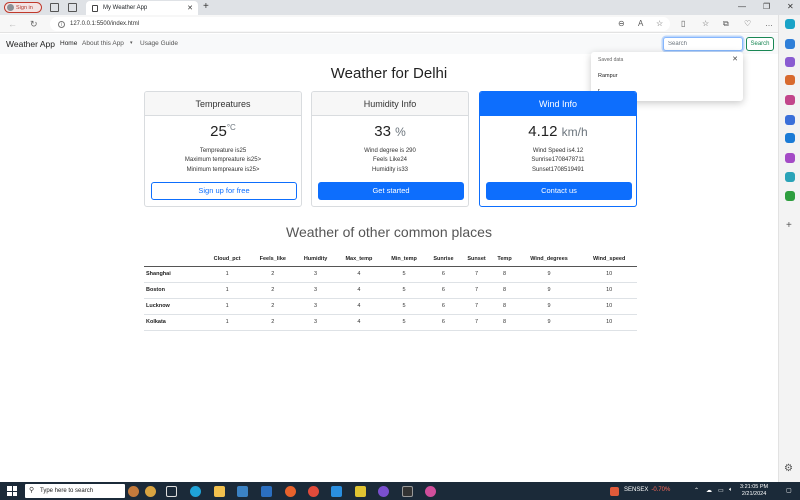 This screenshot has height=500, width=800. What do you see at coordinates (195, 491) in the screenshot?
I see `edge-taskbar-icon` at bounding box center [195, 491].